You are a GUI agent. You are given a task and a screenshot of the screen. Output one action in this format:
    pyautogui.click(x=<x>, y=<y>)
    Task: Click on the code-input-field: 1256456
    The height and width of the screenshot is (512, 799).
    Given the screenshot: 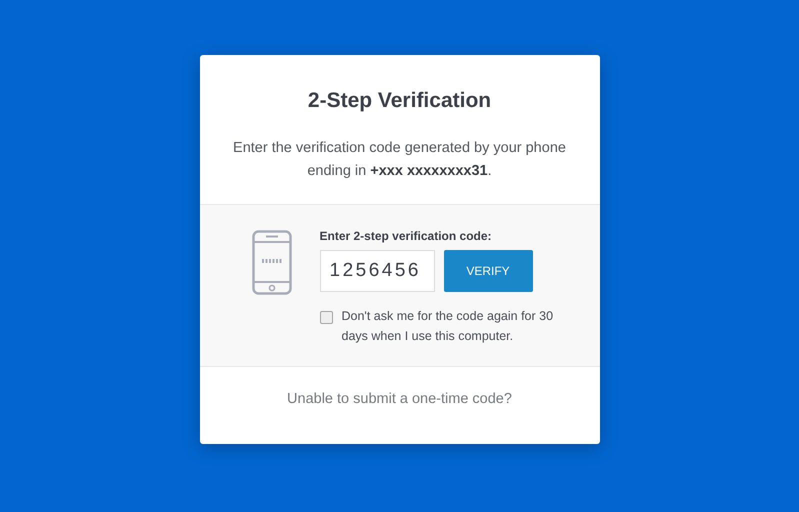 What is the action you would take?
    pyautogui.click(x=377, y=271)
    